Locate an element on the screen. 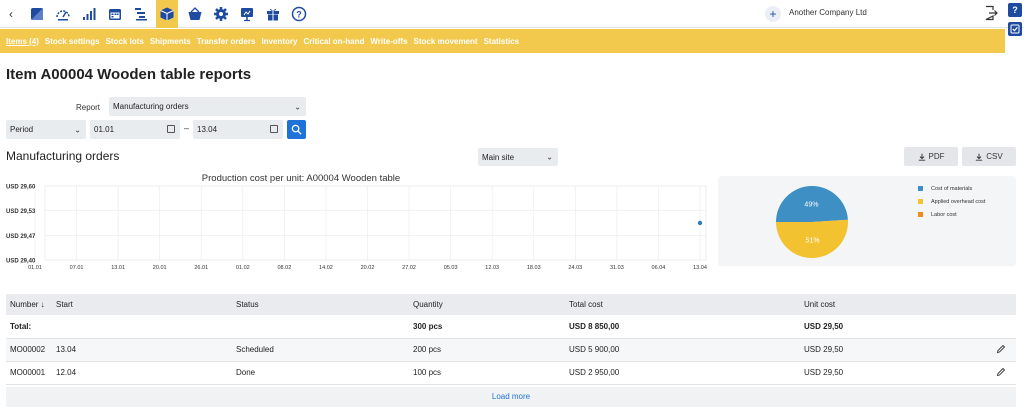  period-select: Period ⌄ is located at coordinates (46, 129).